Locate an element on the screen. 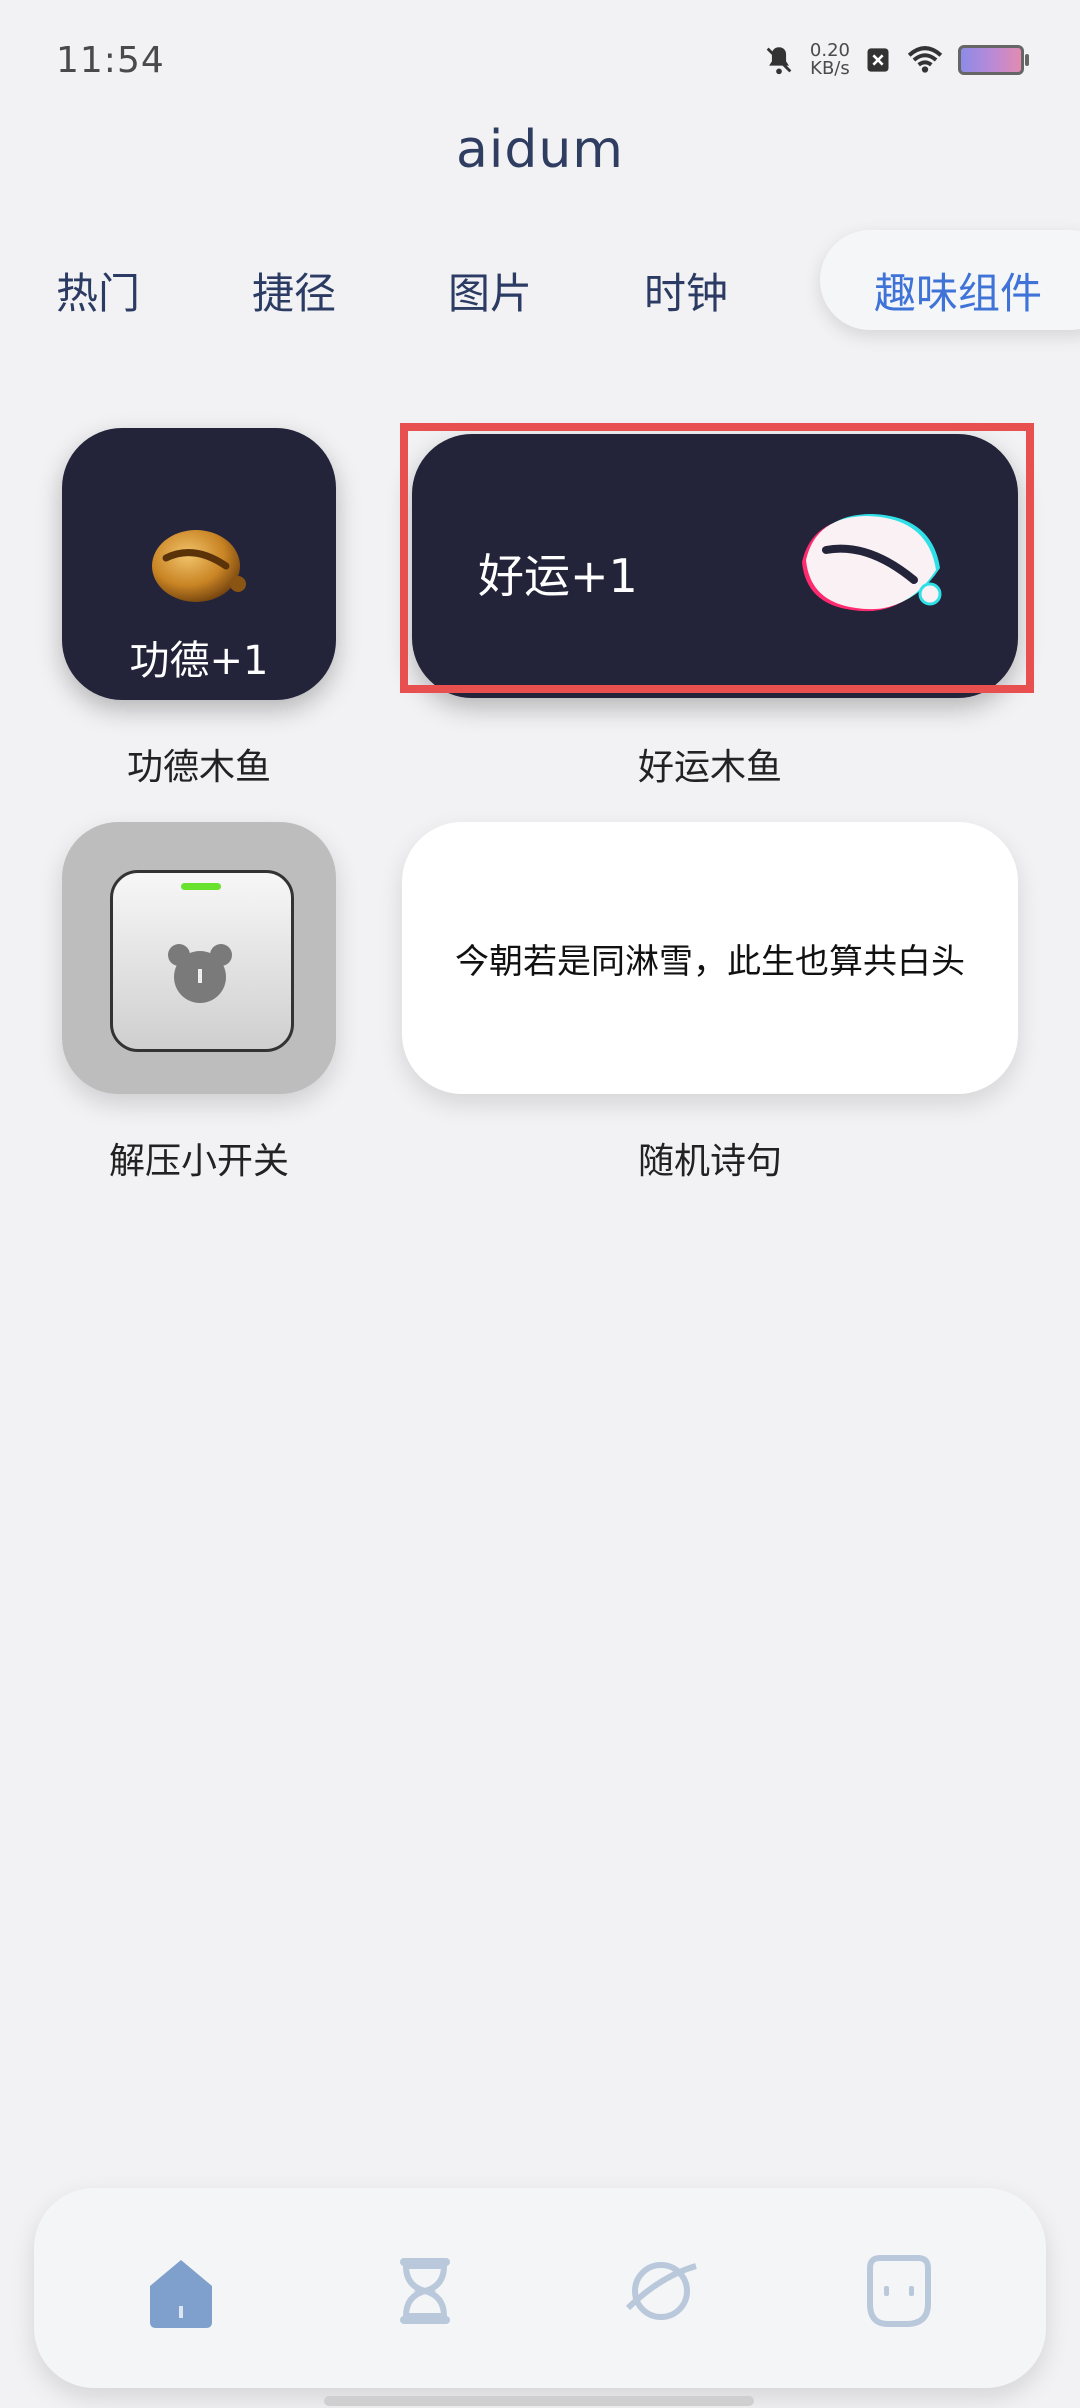 This screenshot has height=2408, width=1080. status-icons: 0.20 KB/s is located at coordinates (895, 60).